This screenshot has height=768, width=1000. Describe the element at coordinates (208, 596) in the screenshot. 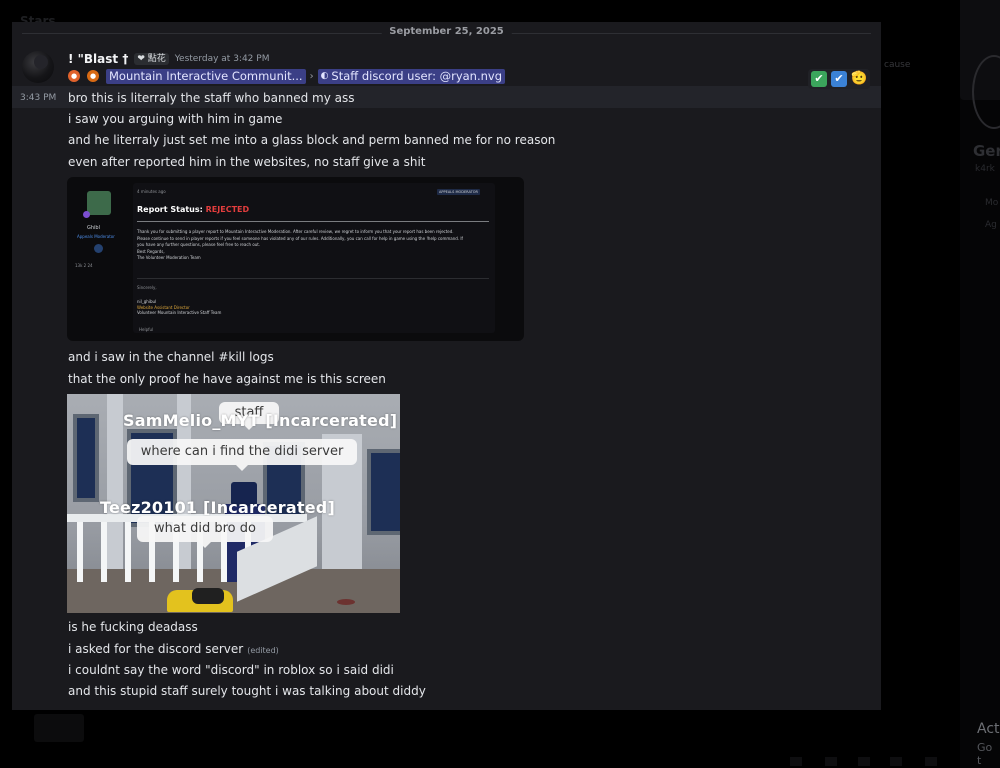

I see `character-hair` at that location.